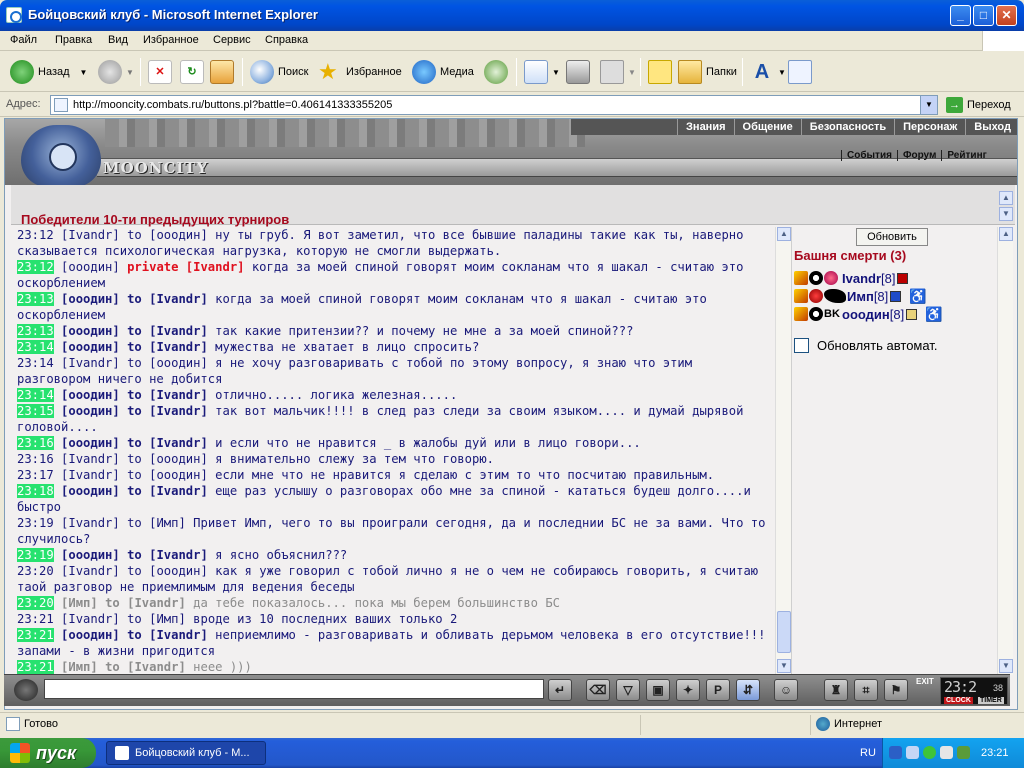 This screenshot has width=1024, height=768. What do you see at coordinates (162, 72) in the screenshot?
I see `stop-button: ✕` at bounding box center [162, 72].